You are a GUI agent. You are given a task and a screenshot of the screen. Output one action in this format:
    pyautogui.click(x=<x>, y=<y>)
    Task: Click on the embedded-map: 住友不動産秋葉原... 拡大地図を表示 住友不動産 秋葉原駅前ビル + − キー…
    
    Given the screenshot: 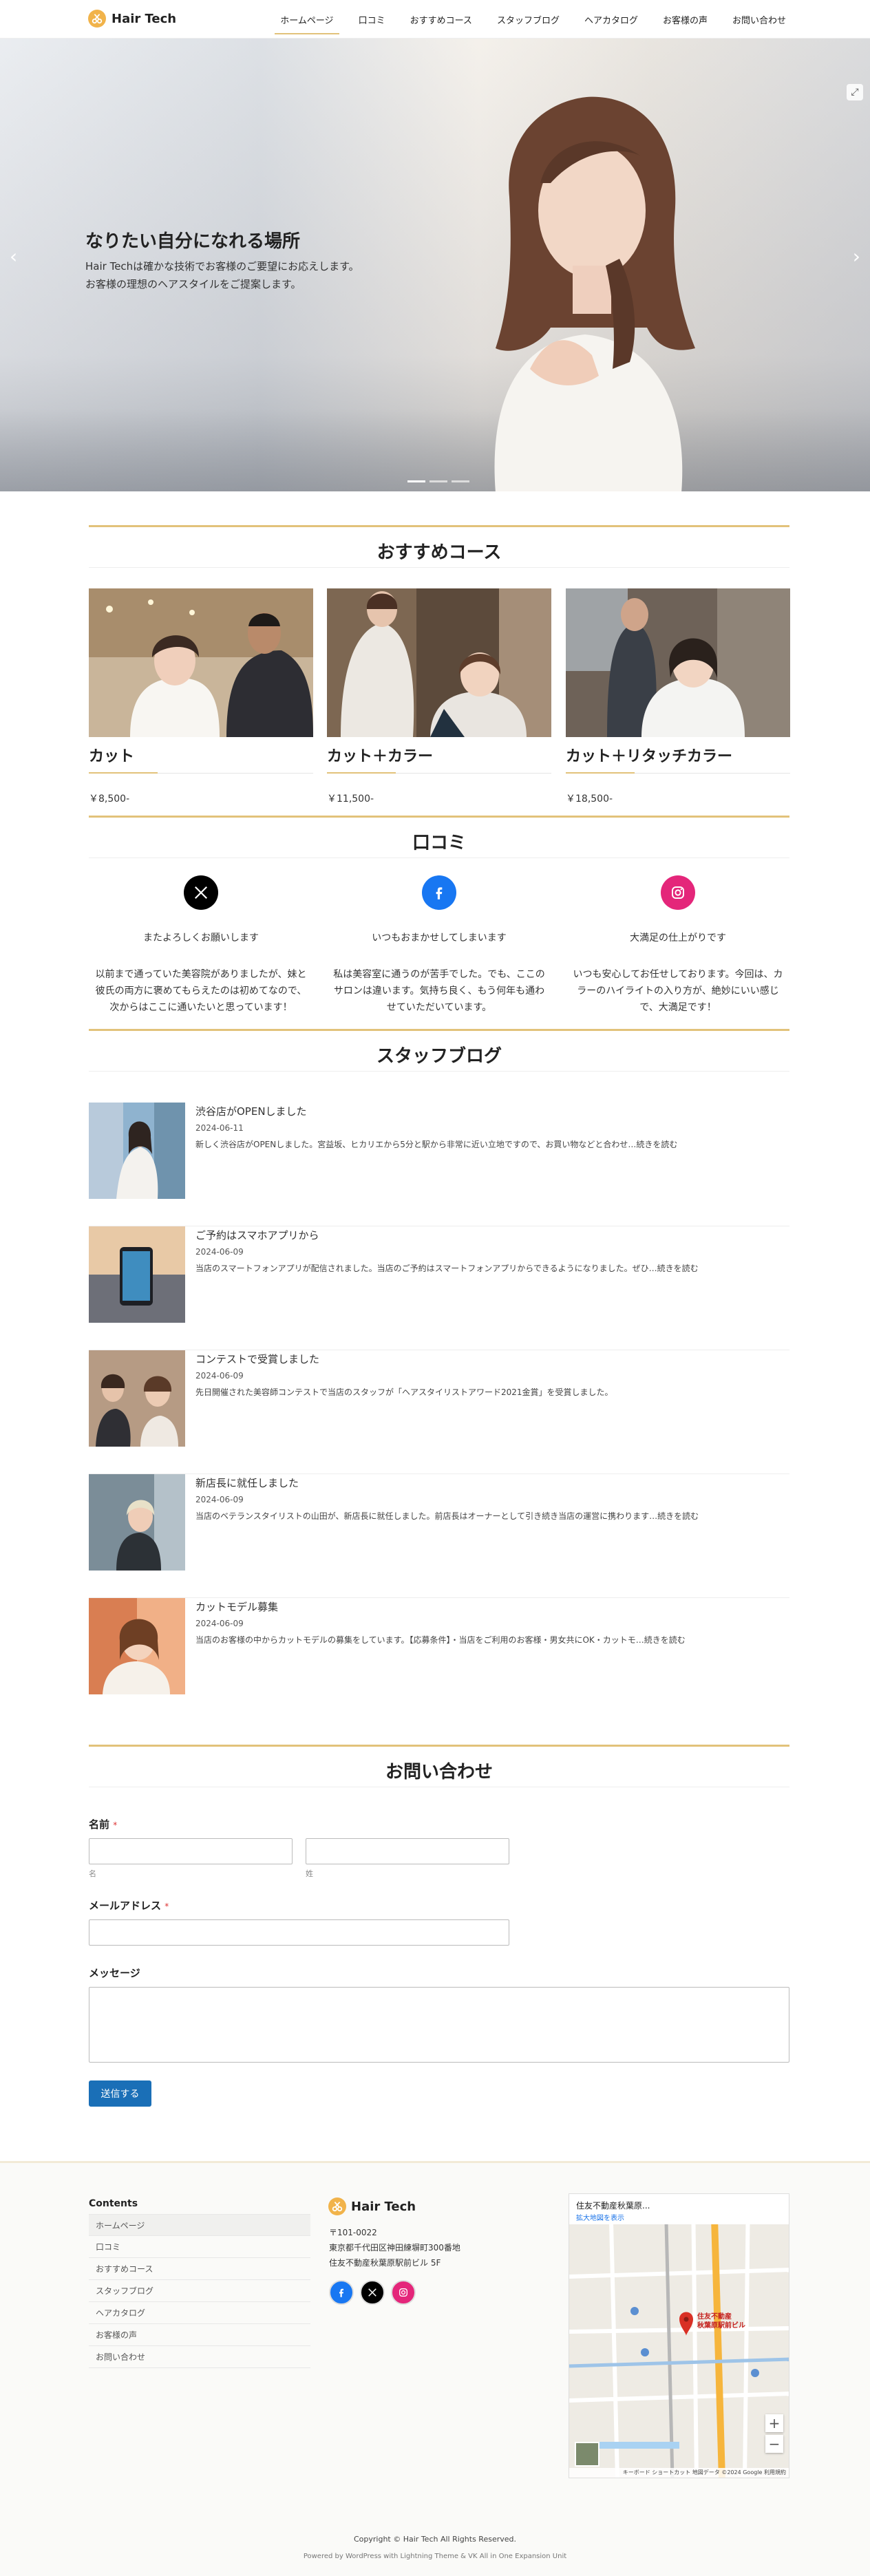 What is the action you would take?
    pyautogui.click(x=679, y=2335)
    